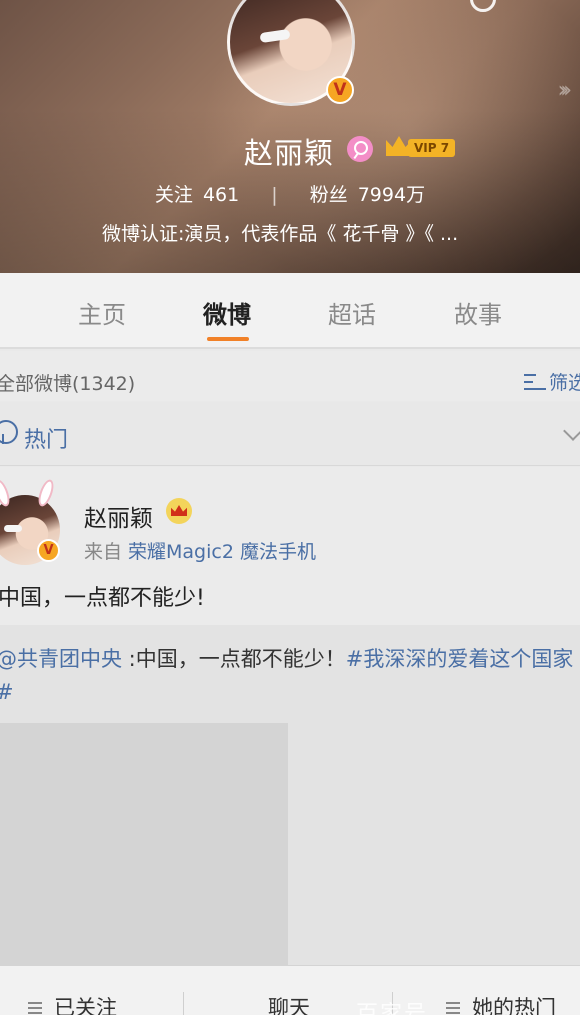 The width and height of the screenshot is (580, 1015). I want to click on repost-body: :中国，一点都不能少！, so click(234, 659).